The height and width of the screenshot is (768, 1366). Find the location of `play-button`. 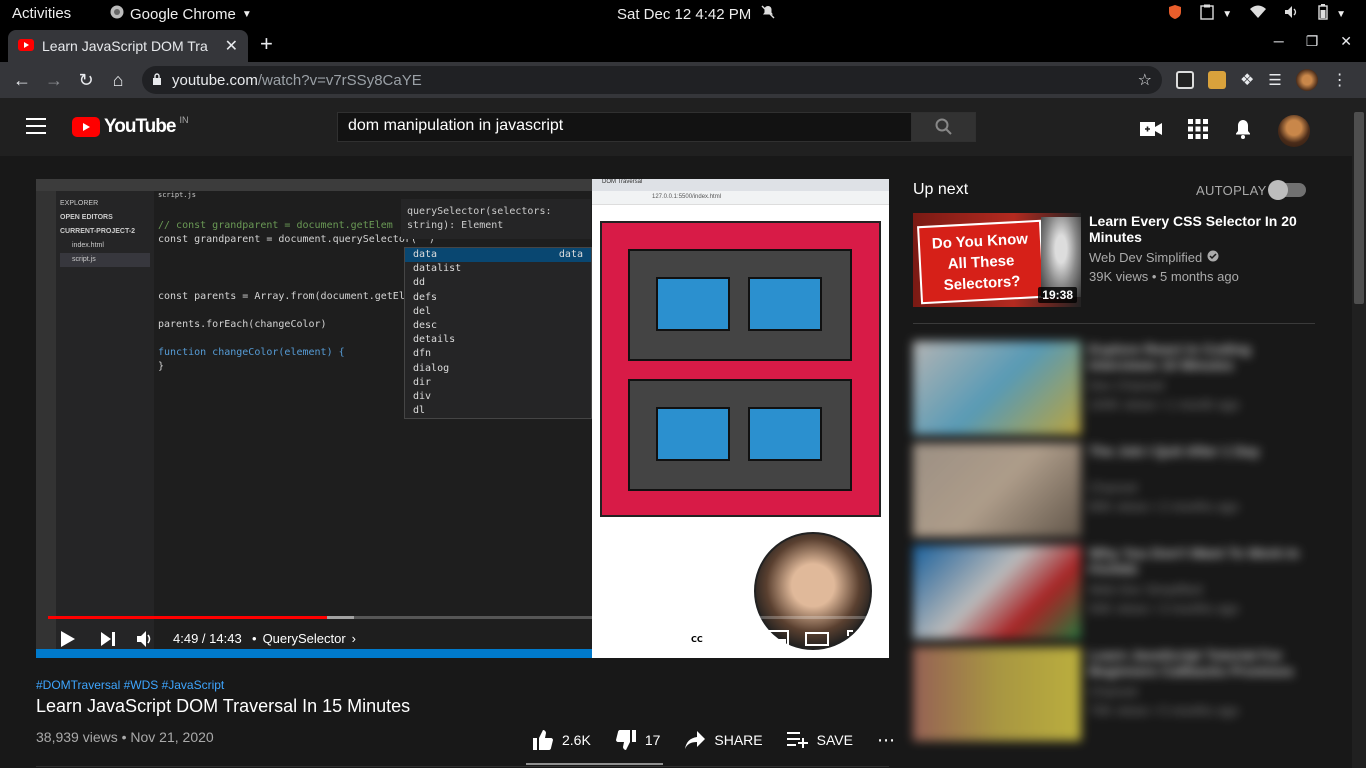

play-button is located at coordinates (68, 639).